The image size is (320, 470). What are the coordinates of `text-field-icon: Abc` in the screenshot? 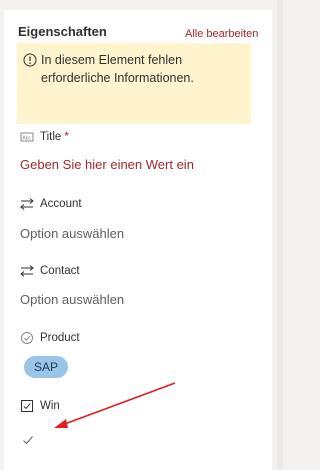 It's located at (27, 137).